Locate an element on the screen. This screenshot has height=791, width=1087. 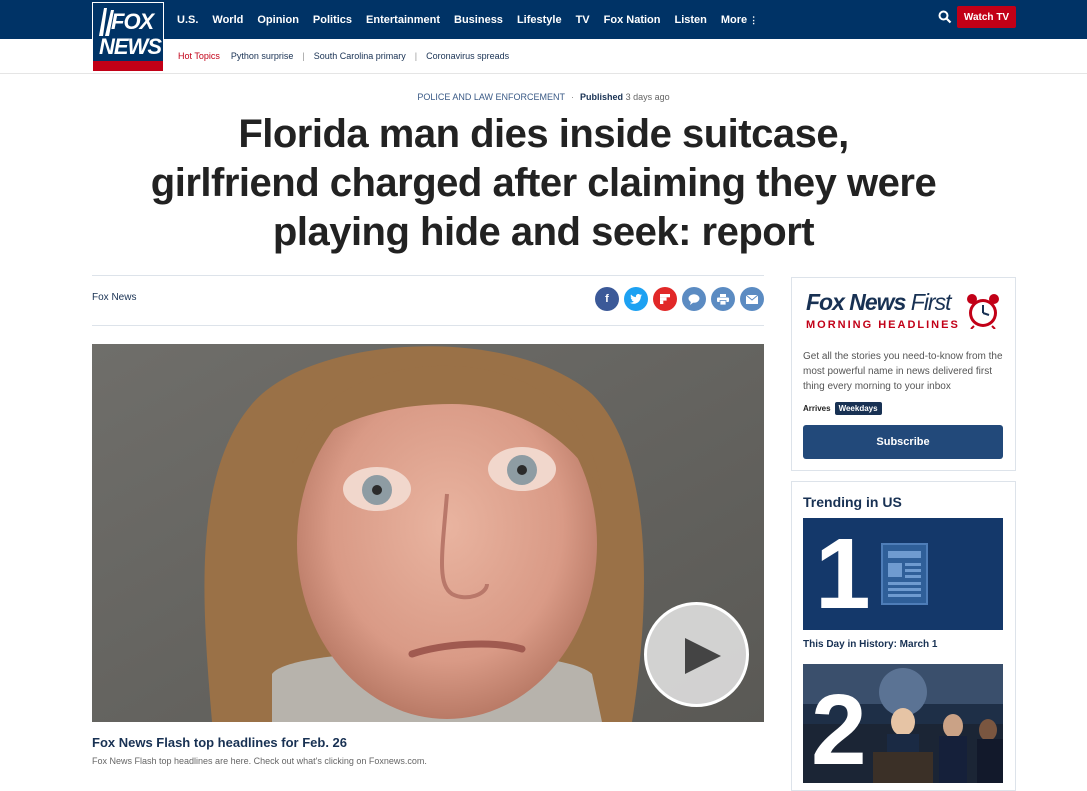
flipboard-icon is located at coordinates (665, 299).